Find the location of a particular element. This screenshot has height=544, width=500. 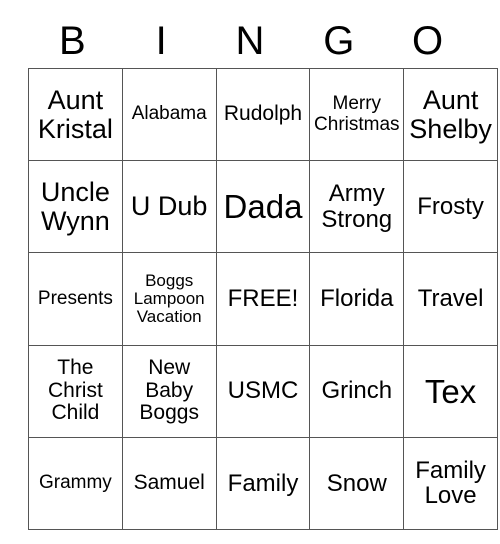

bingo-cell: Army Strong is located at coordinates (357, 207).